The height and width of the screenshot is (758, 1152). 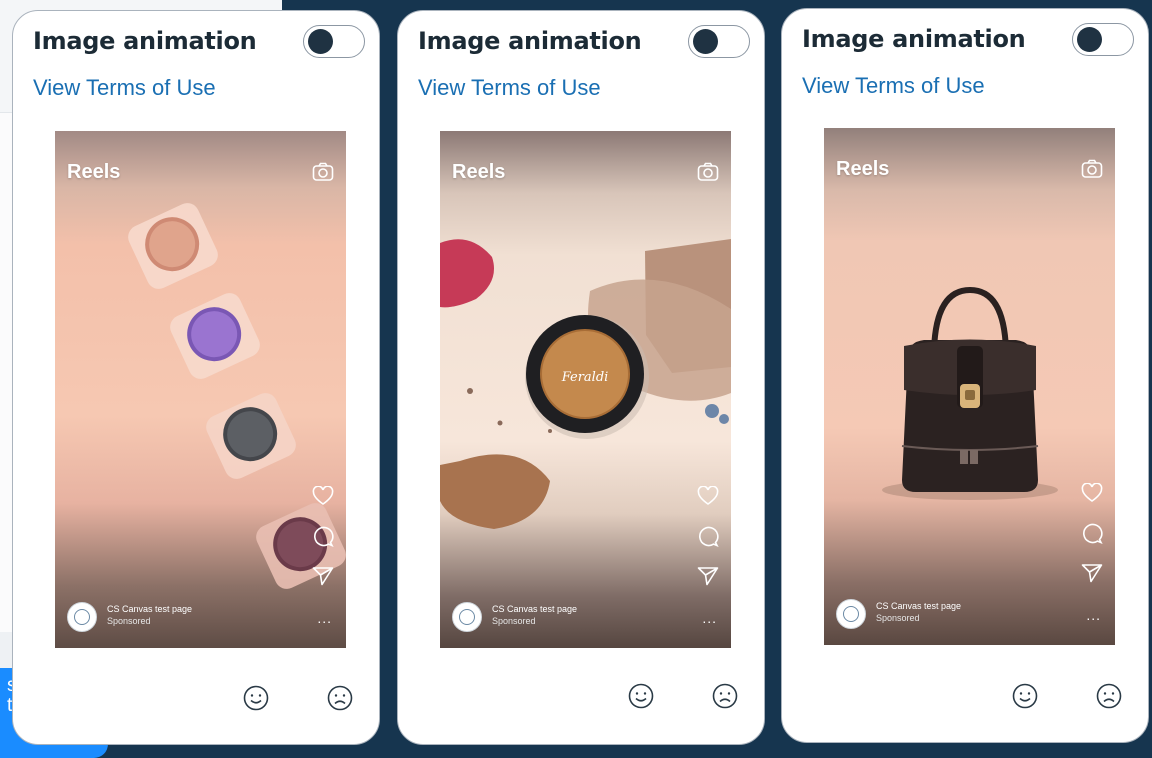 I want to click on leather-backpack-image, so click(x=970, y=393).